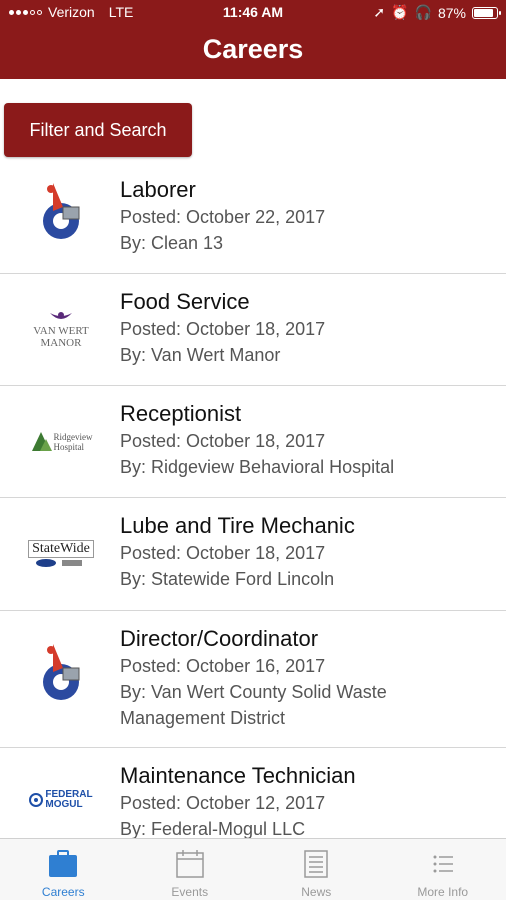 The width and height of the screenshot is (506, 900). What do you see at coordinates (400, 12) in the screenshot?
I see `alarm-icon: ⏰` at bounding box center [400, 12].